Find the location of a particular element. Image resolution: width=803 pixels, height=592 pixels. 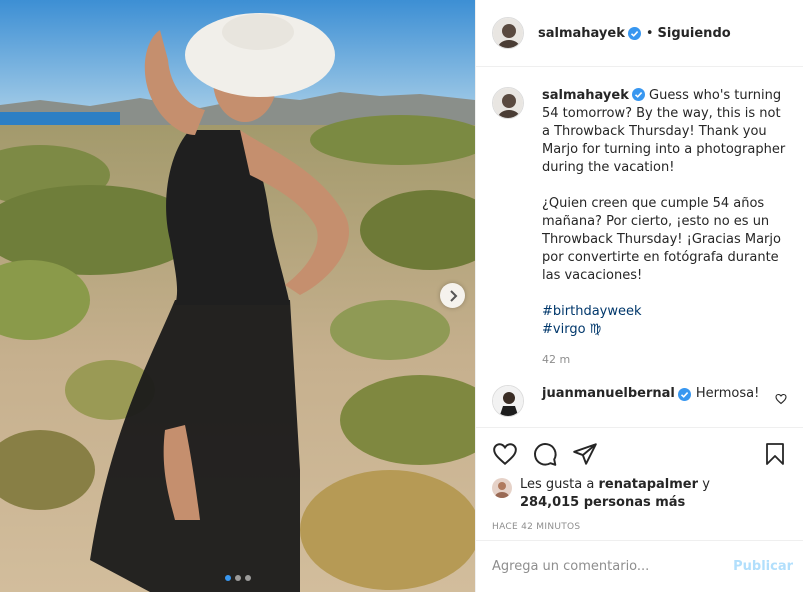

caption-timestamp: 42 m is located at coordinates (556, 359).